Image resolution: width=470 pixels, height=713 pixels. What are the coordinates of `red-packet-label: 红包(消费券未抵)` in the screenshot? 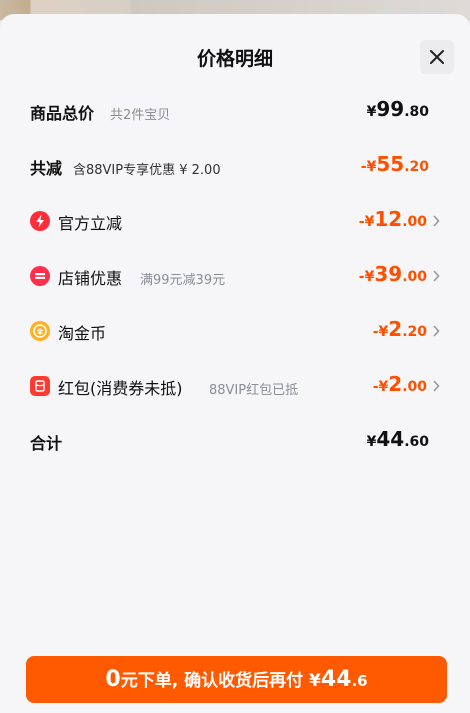 It's located at (120, 388).